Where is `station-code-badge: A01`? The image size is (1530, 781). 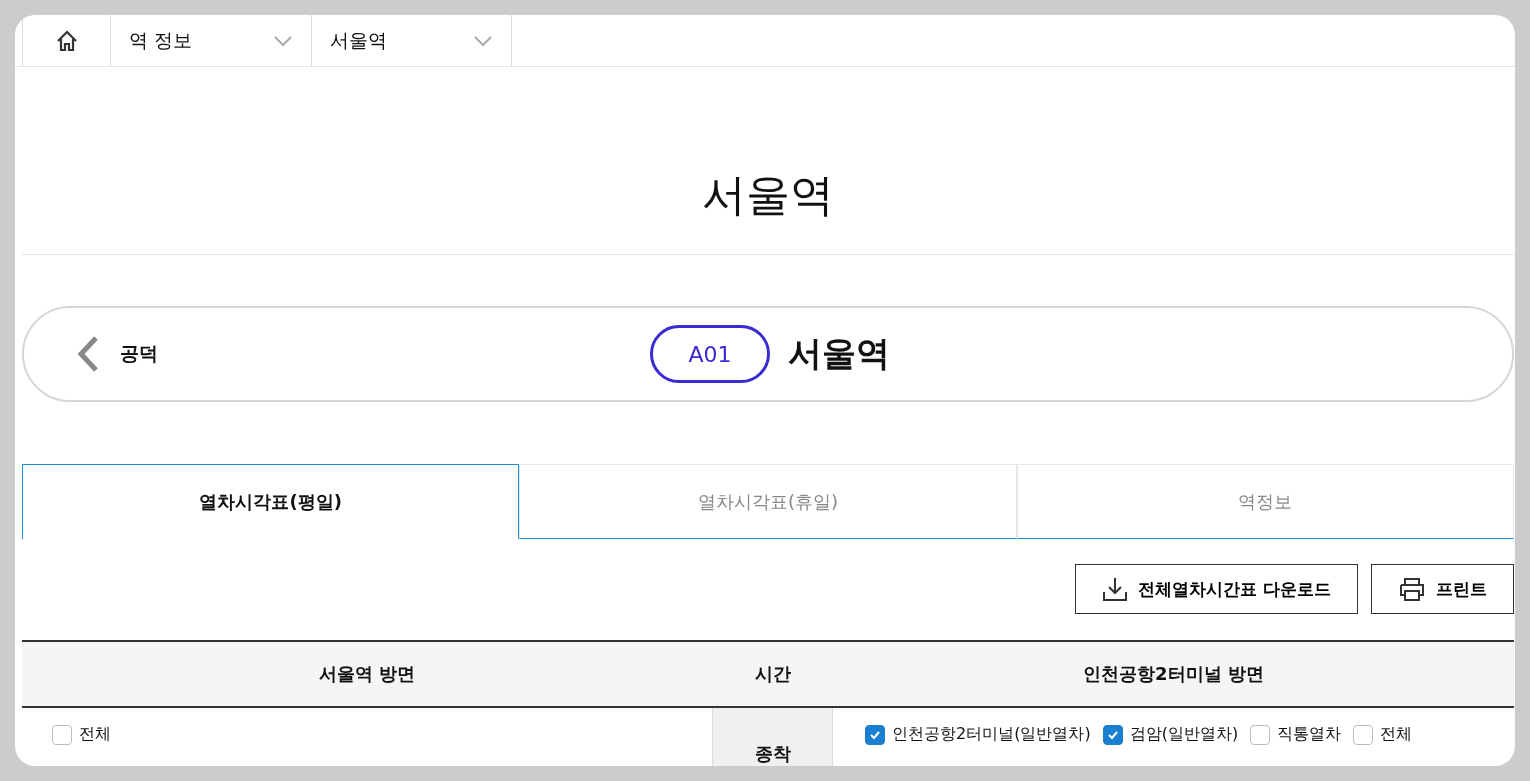
station-code-badge: A01 is located at coordinates (710, 354).